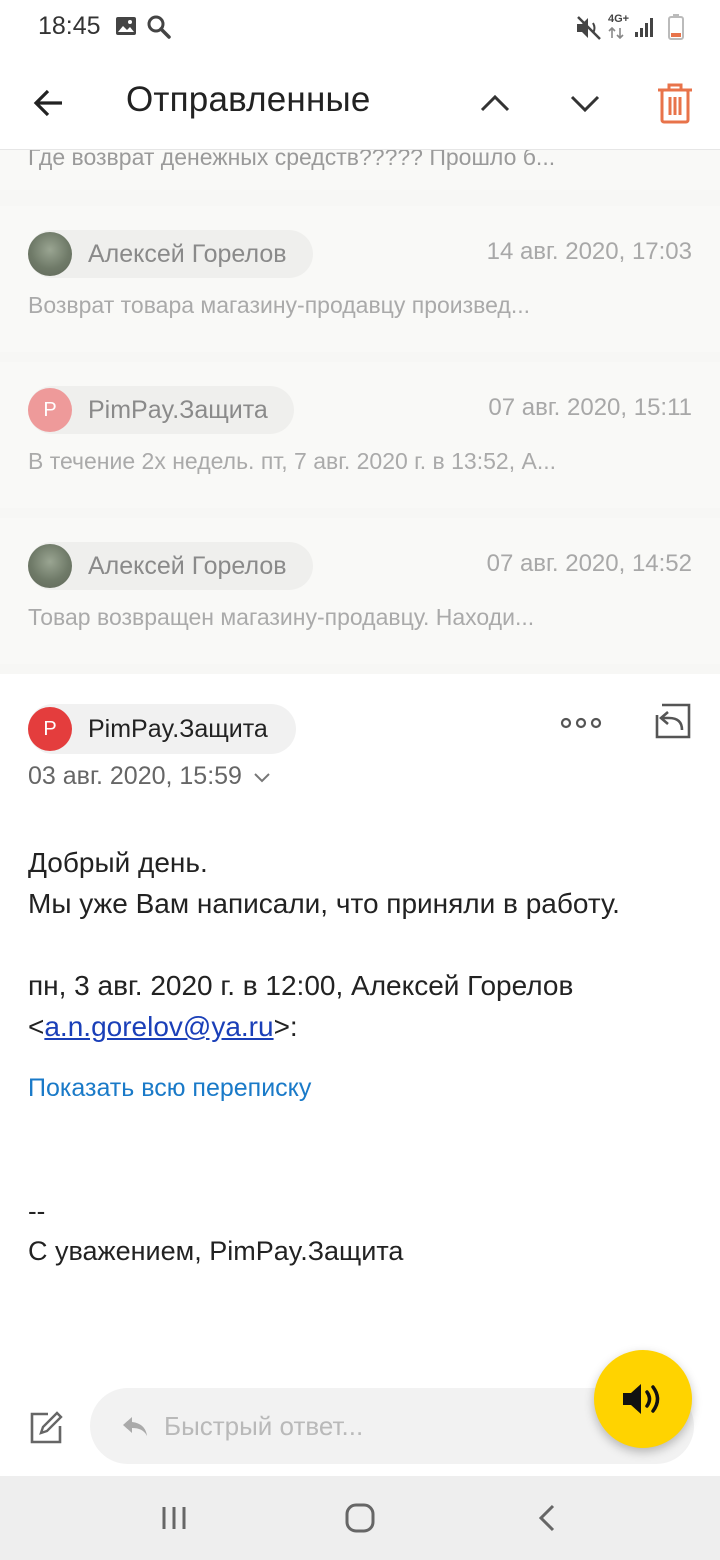 The height and width of the screenshot is (1560, 720). Describe the element at coordinates (589, 30) in the screenshot. I see `mute-vibrate-icon` at that location.